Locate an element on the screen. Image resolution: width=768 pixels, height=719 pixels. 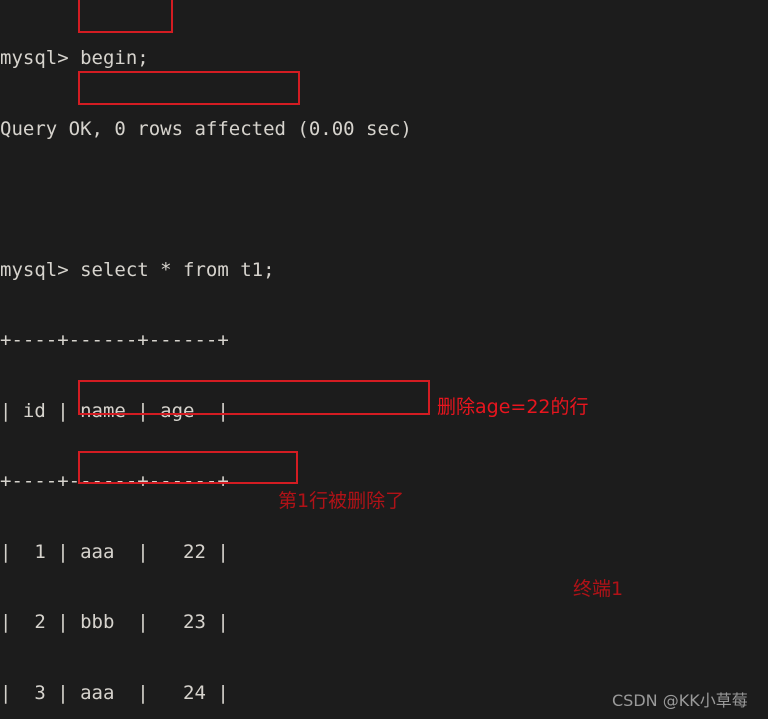
terminal-line: mysql> begin; is located at coordinates (74, 58).